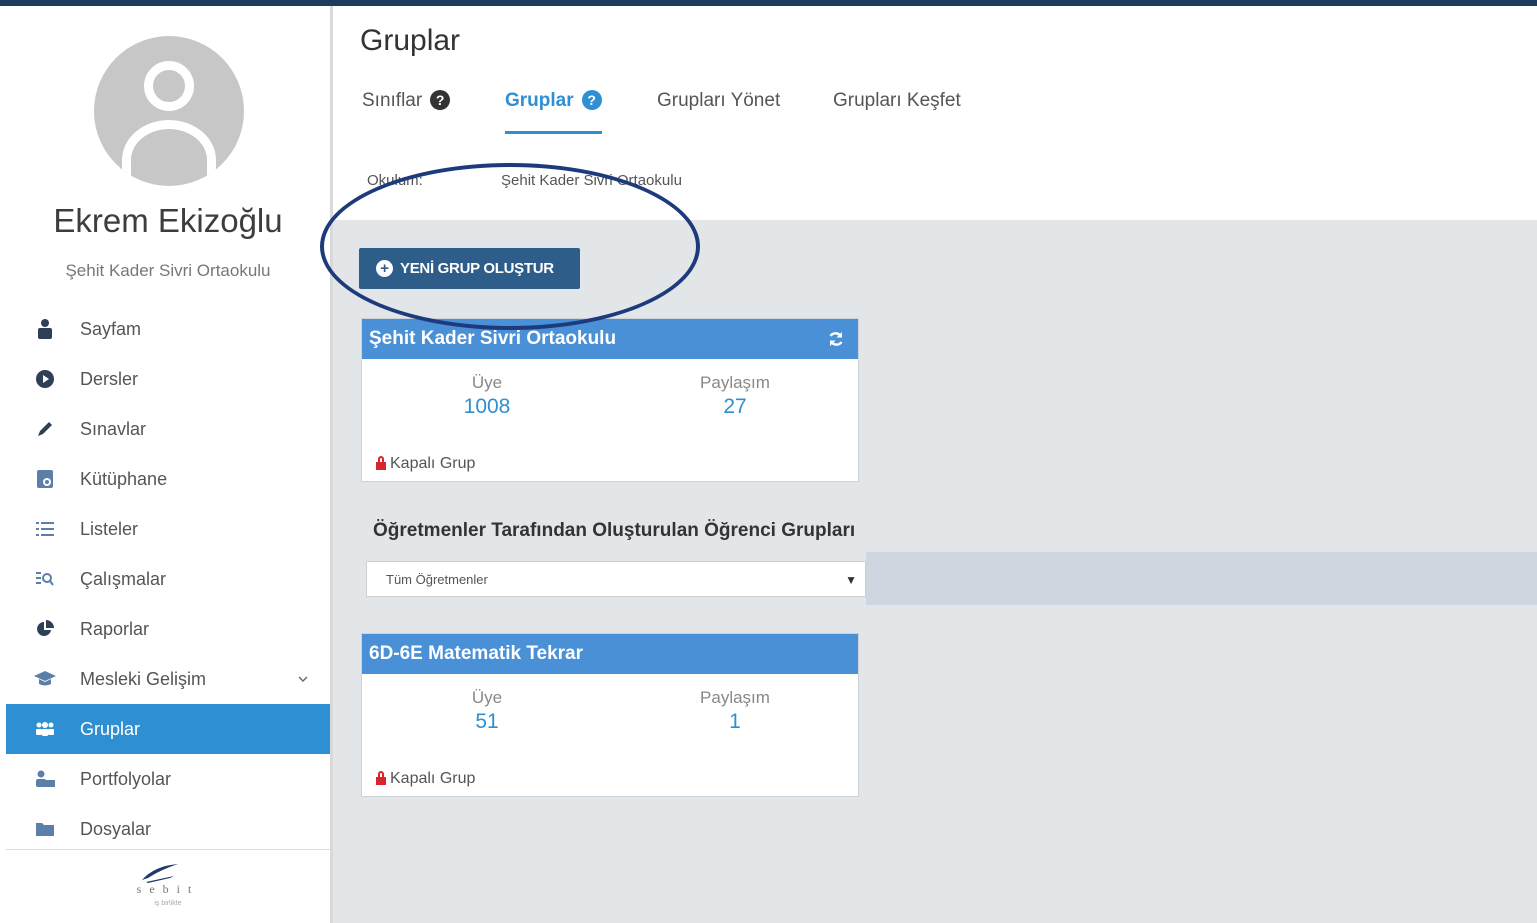  Describe the element at coordinates (492, 338) in the screenshot. I see `group-name: Şehit Kader Sivri Ortaokulu` at that location.